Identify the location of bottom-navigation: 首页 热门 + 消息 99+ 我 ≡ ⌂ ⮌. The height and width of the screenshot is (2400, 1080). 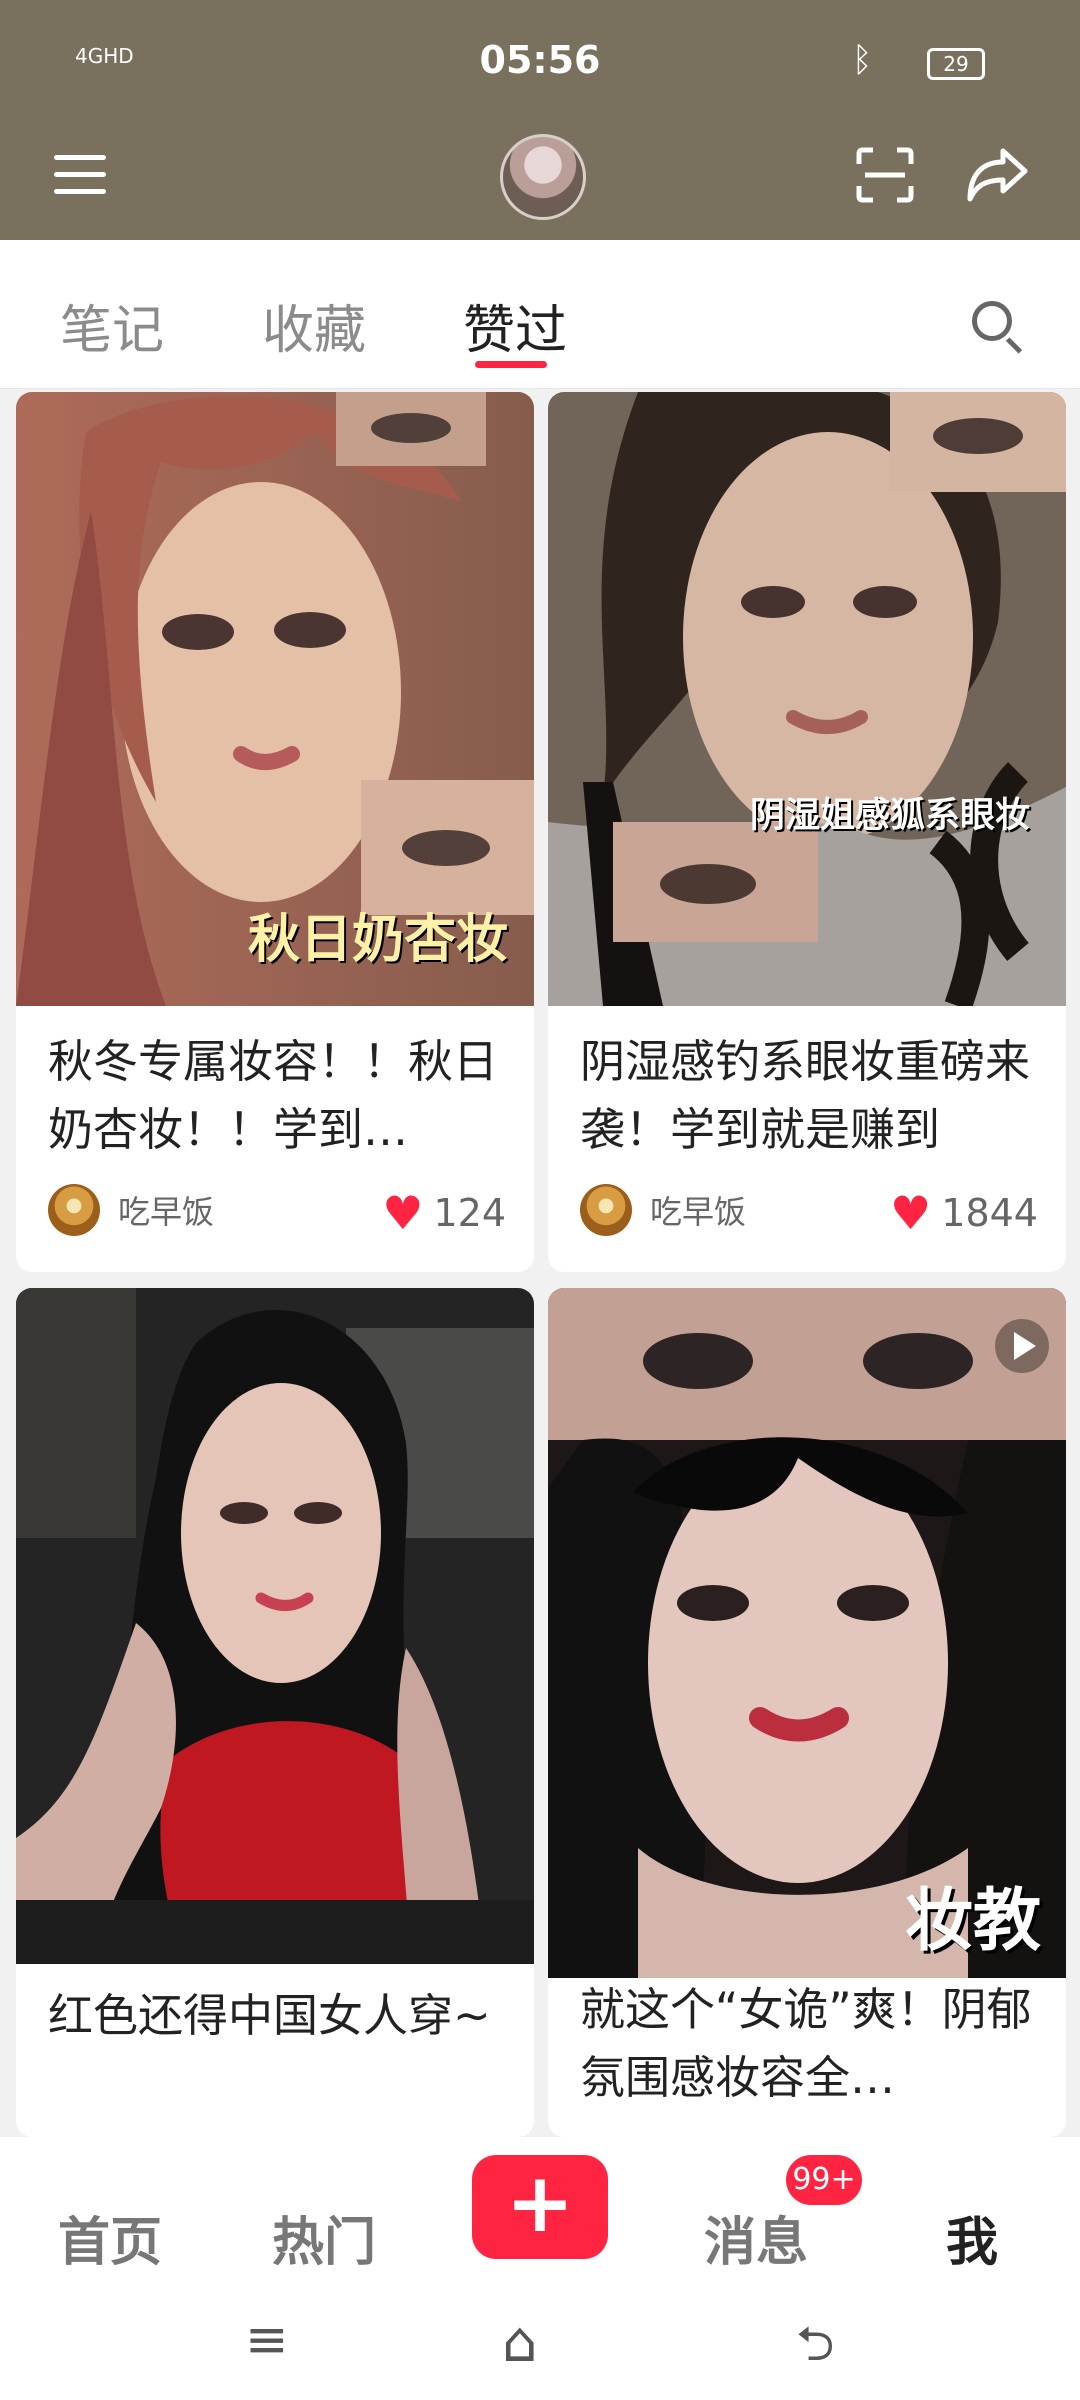
(540, 2268).